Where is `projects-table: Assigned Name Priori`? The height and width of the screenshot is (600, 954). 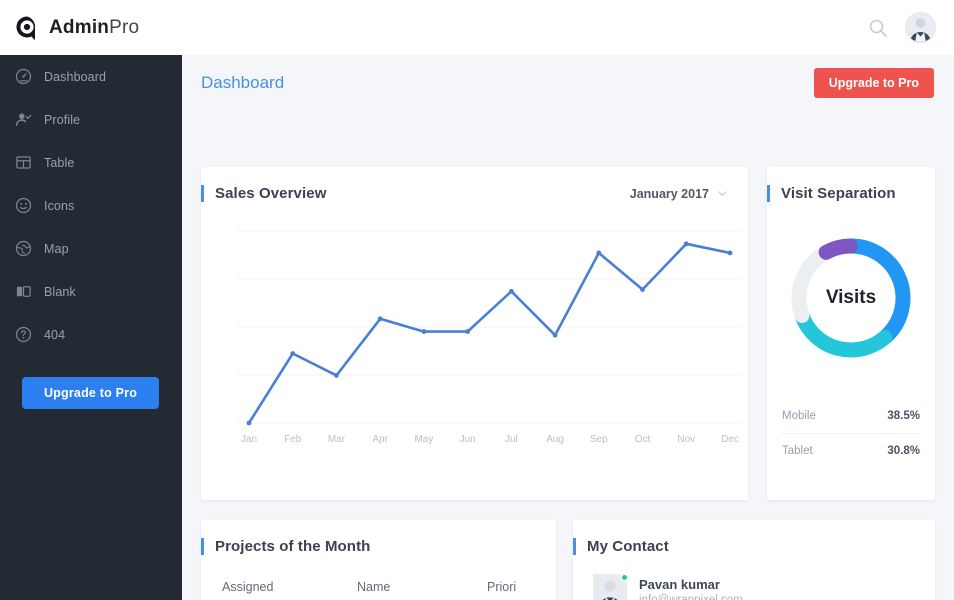
projects-table: Assigned Name Priori is located at coordinates (378, 586).